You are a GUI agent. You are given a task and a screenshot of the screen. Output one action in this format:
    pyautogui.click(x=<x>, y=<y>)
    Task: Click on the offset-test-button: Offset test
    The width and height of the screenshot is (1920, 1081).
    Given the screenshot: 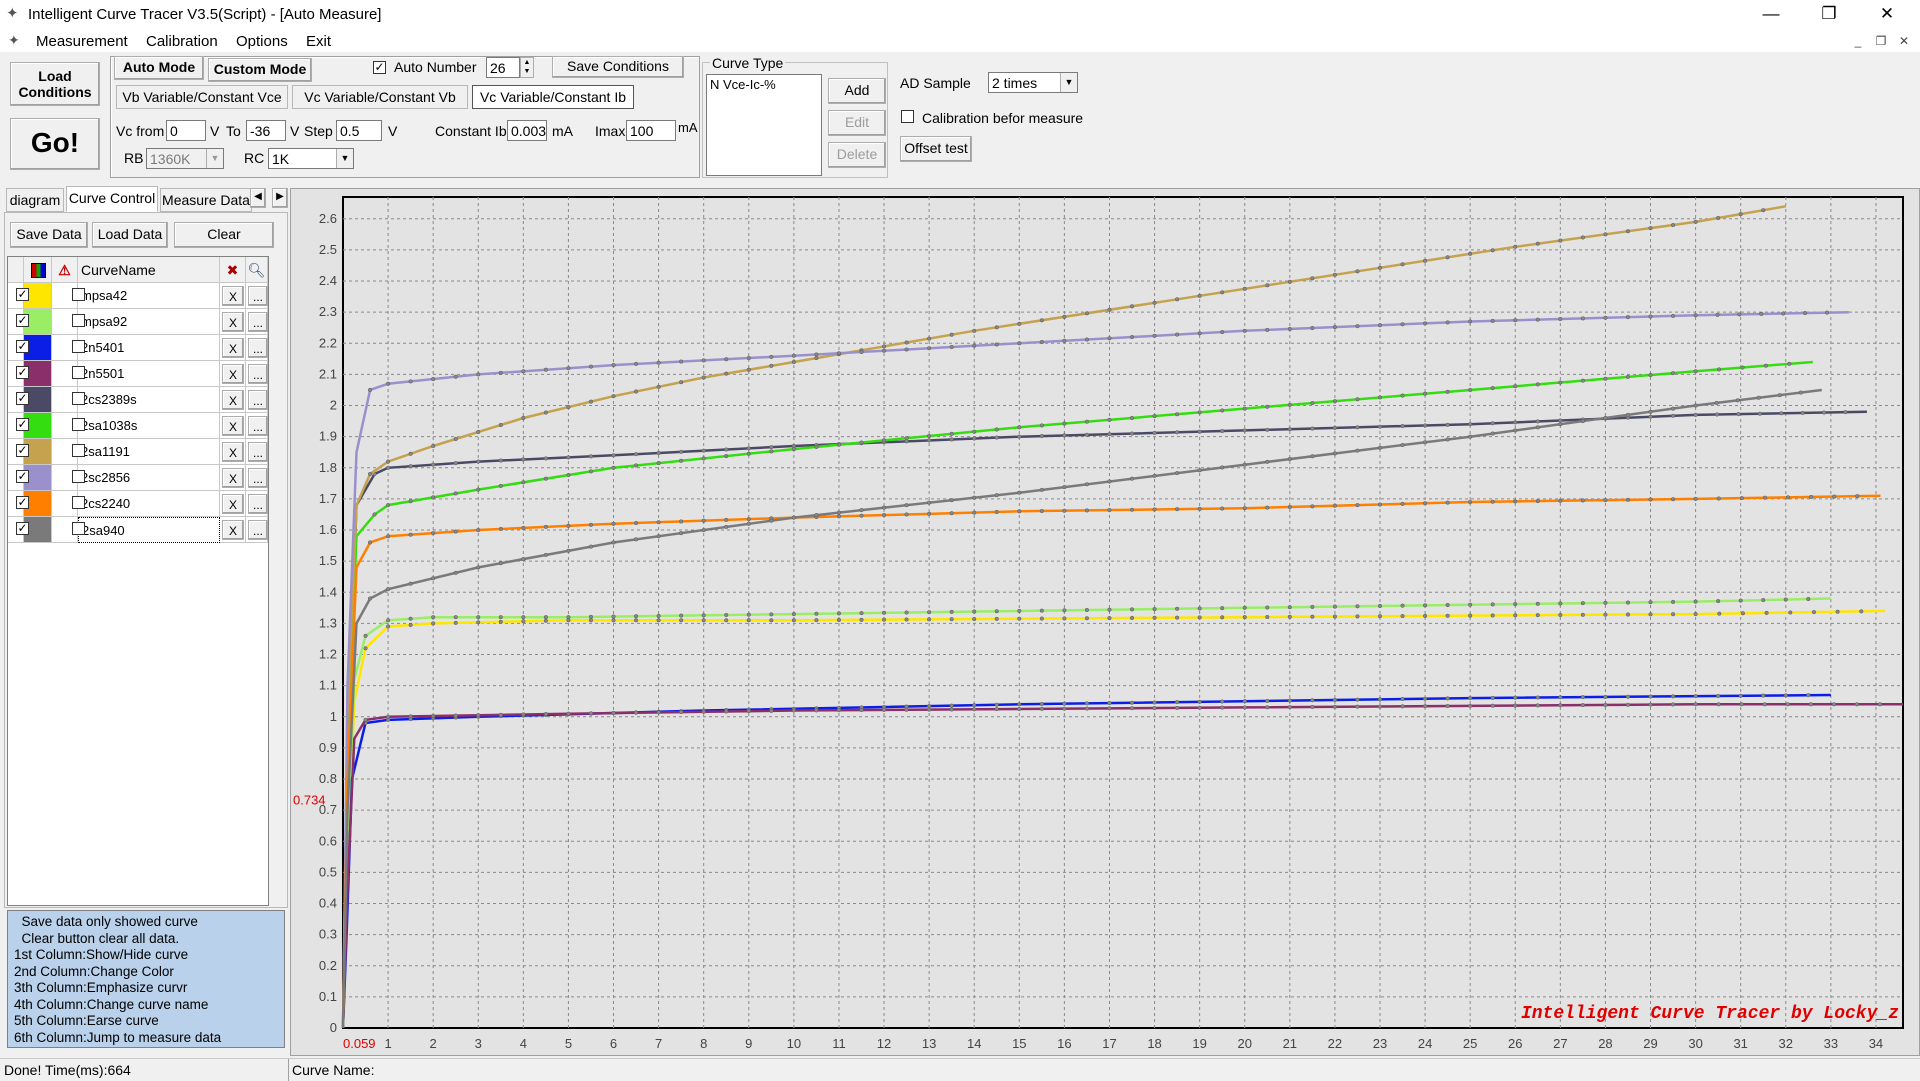 What is the action you would take?
    pyautogui.click(x=936, y=149)
    